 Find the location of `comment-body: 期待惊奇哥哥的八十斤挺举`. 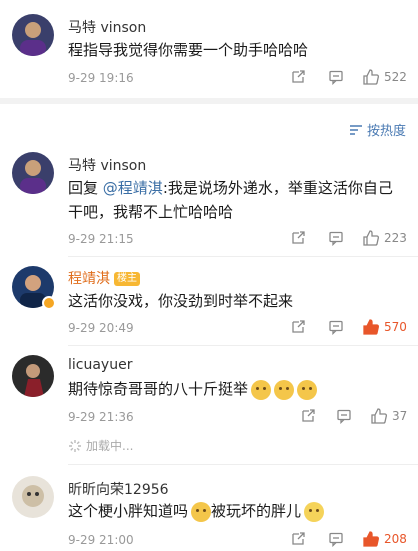

comment-body: 期待惊奇哥哥的八十斤挺举 is located at coordinates (158, 389).